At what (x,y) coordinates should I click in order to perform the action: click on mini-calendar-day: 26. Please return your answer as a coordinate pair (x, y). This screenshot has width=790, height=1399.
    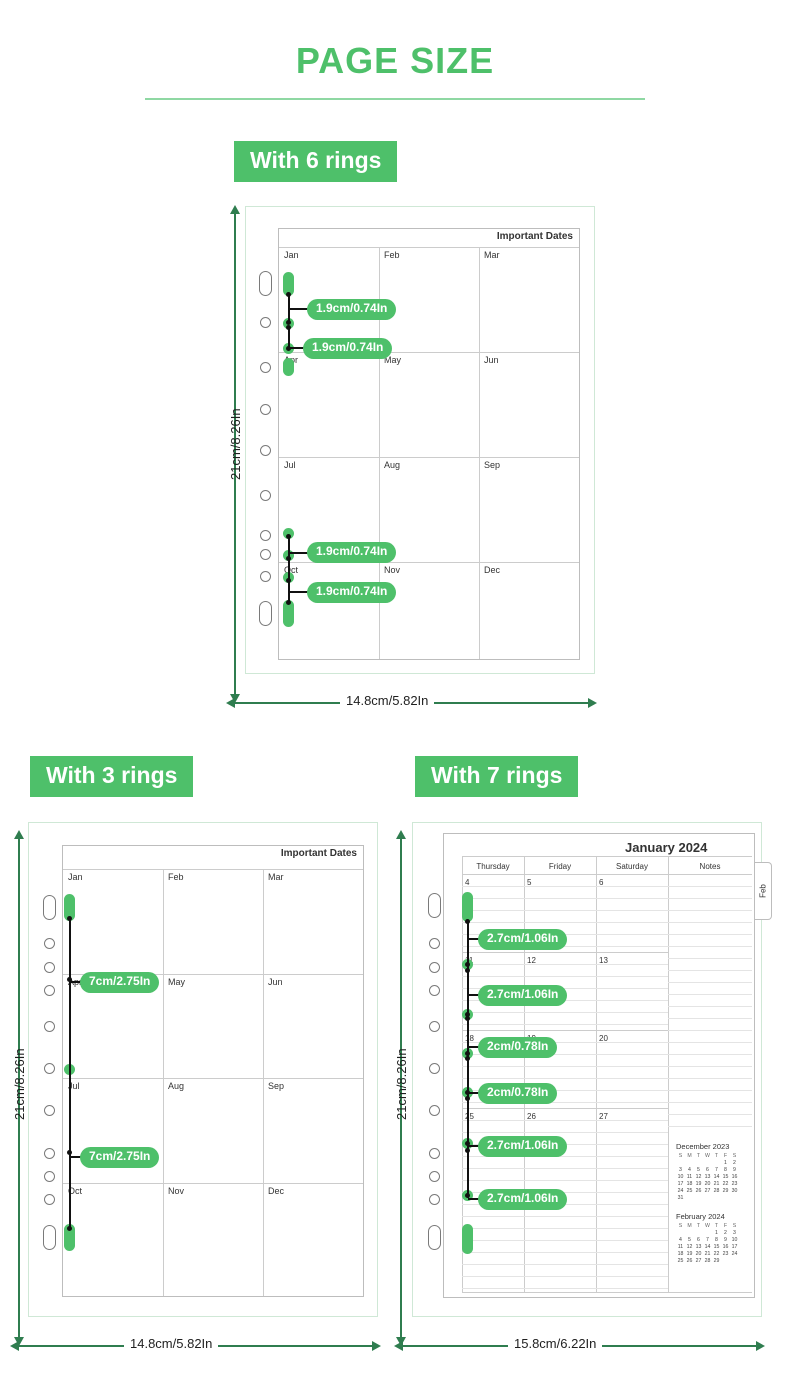
    Looking at the image, I should click on (689, 1261).